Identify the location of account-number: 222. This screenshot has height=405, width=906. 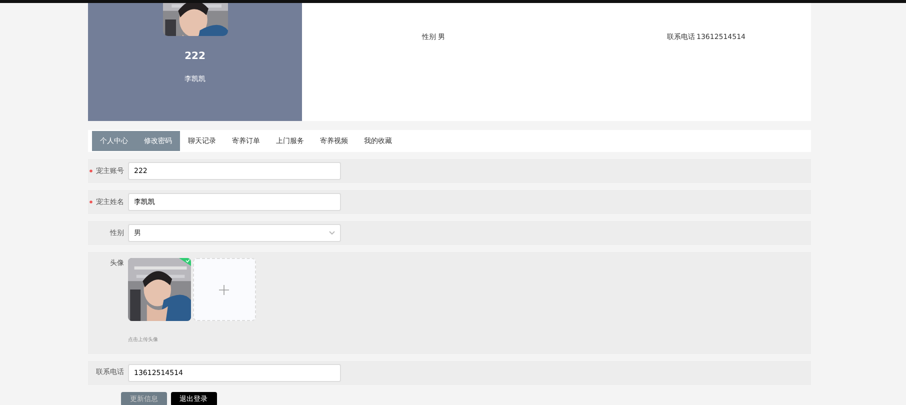
(195, 57).